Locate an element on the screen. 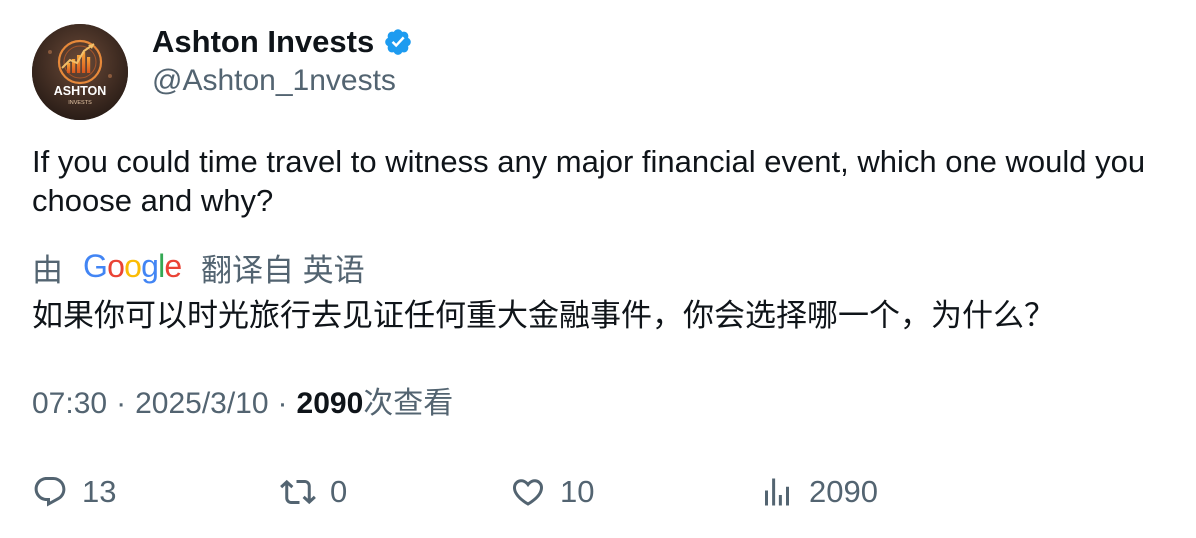 The height and width of the screenshot is (538, 1196). avatar-logo-image: ASHTON INVESTS is located at coordinates (80, 72).